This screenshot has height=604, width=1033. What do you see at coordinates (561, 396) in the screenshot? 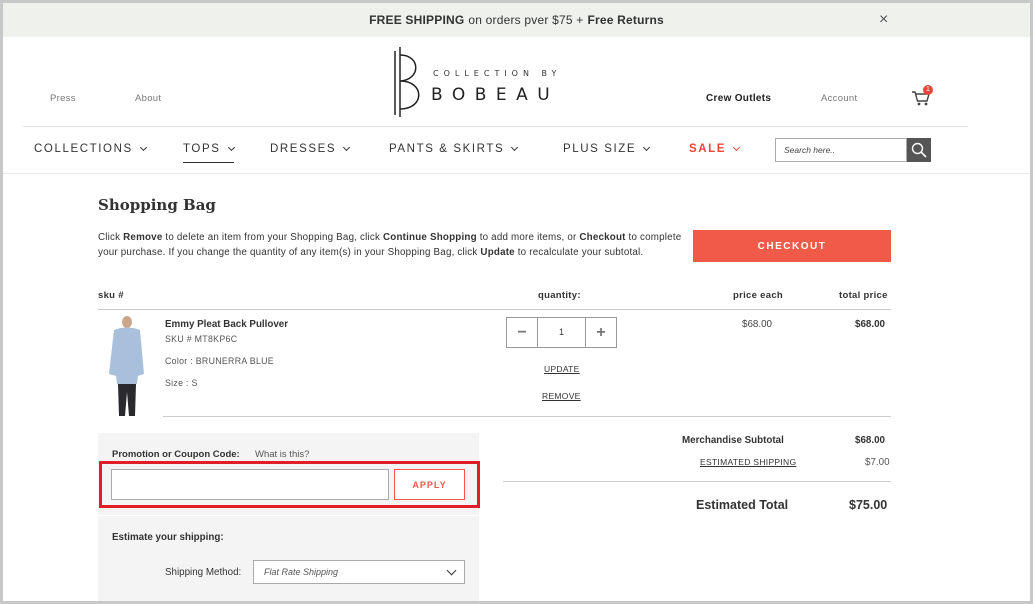
I see `remove-link: REMOVE` at bounding box center [561, 396].